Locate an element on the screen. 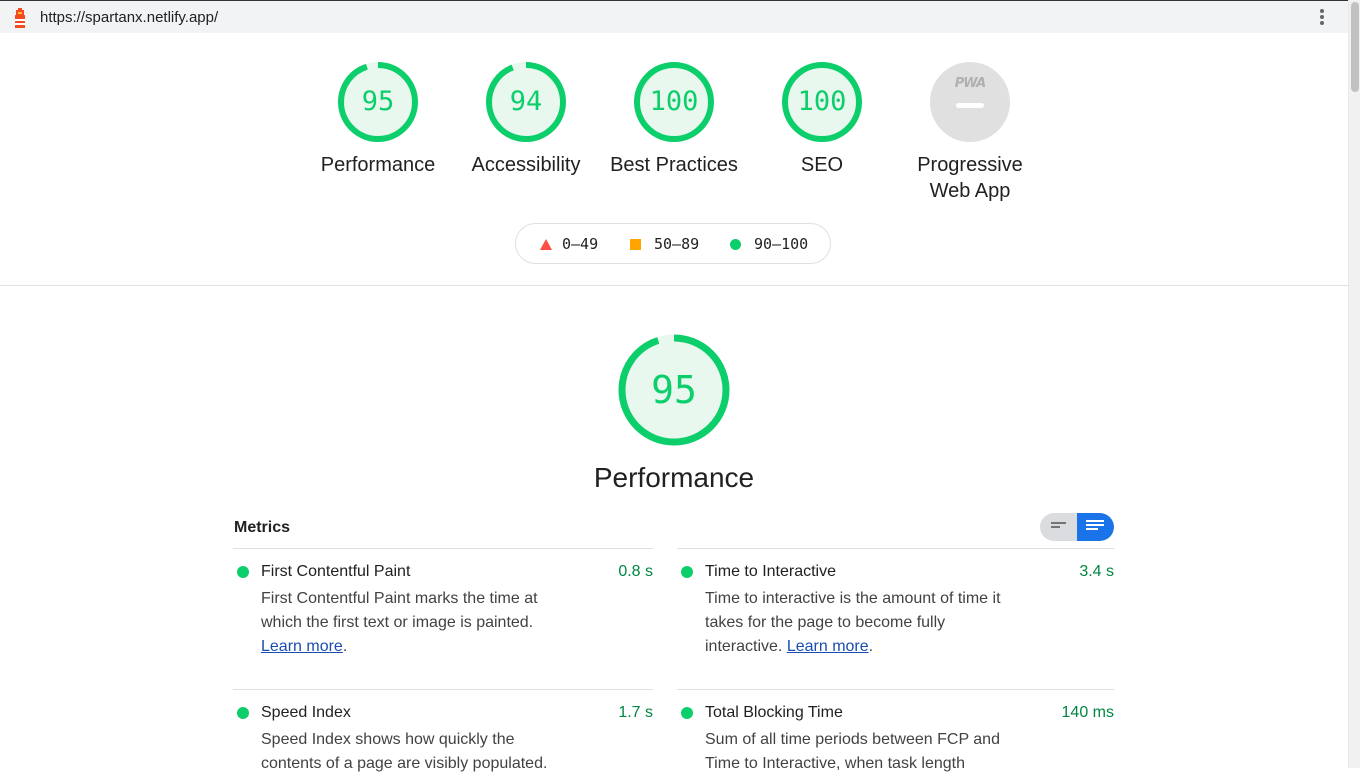  metric-name: Time to Interactive is located at coordinates (771, 571).